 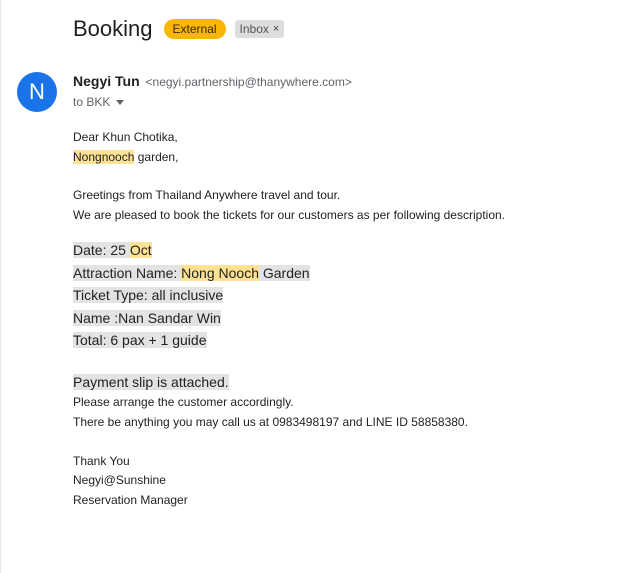 I want to click on payment-line: Payment slip is attached., so click(x=343, y=382).